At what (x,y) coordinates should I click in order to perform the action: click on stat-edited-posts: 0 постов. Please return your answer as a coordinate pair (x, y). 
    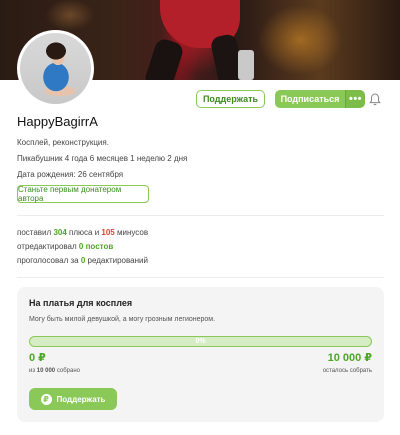
    Looking at the image, I should click on (96, 246).